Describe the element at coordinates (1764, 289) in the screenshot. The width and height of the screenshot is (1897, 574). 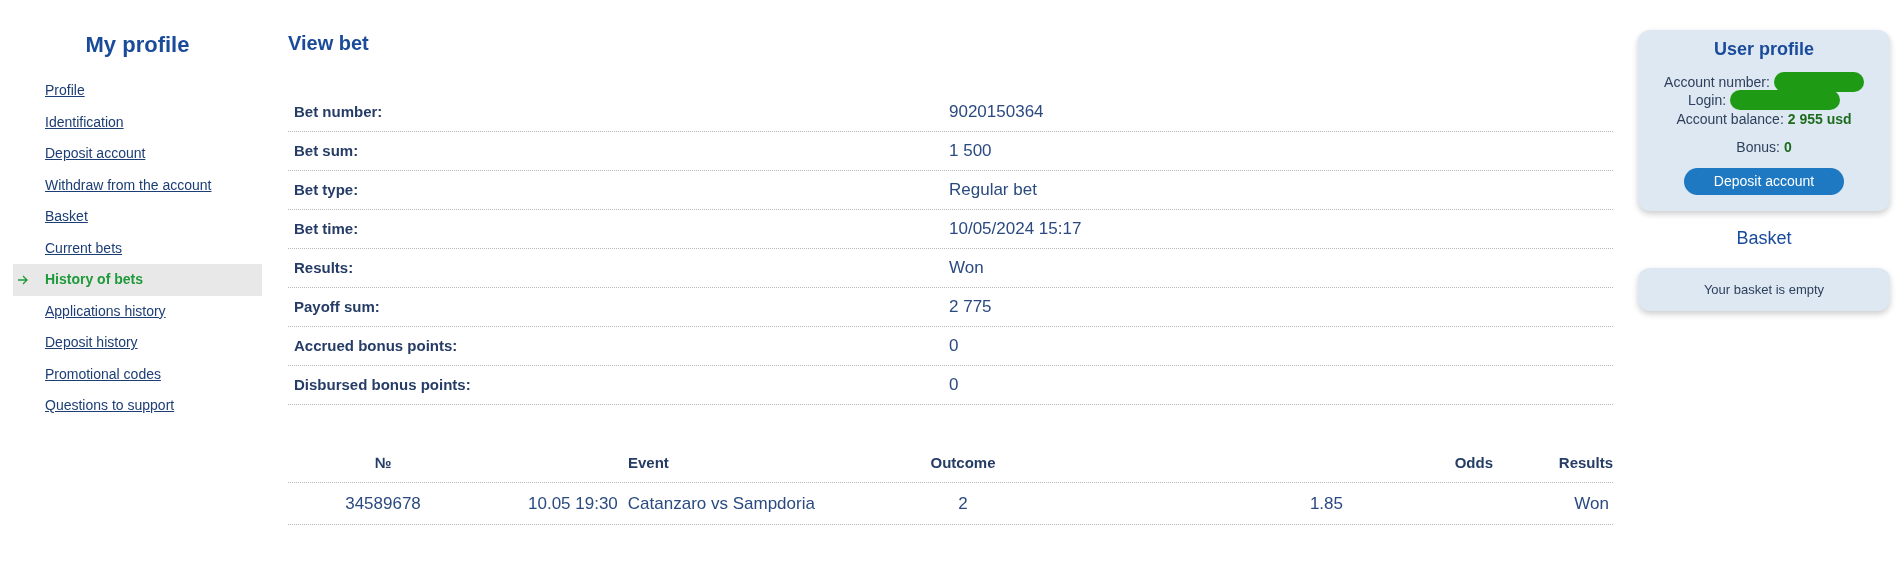
I see `basket-message: Your basket is empty` at that location.